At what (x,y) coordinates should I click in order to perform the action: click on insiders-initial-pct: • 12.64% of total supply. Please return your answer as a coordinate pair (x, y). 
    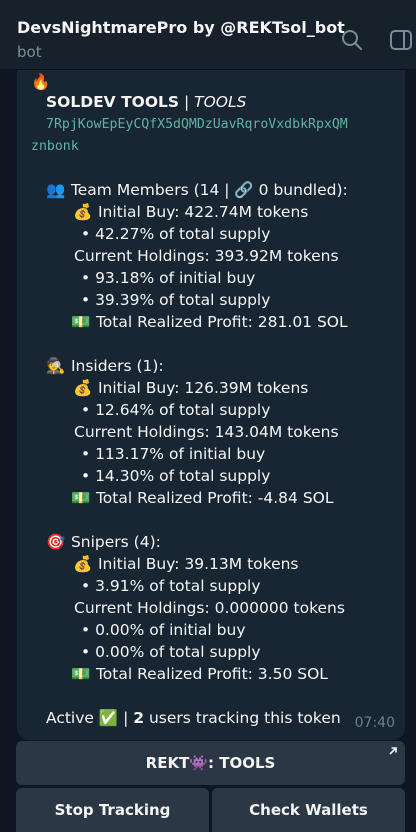
    Looking at the image, I should click on (176, 410).